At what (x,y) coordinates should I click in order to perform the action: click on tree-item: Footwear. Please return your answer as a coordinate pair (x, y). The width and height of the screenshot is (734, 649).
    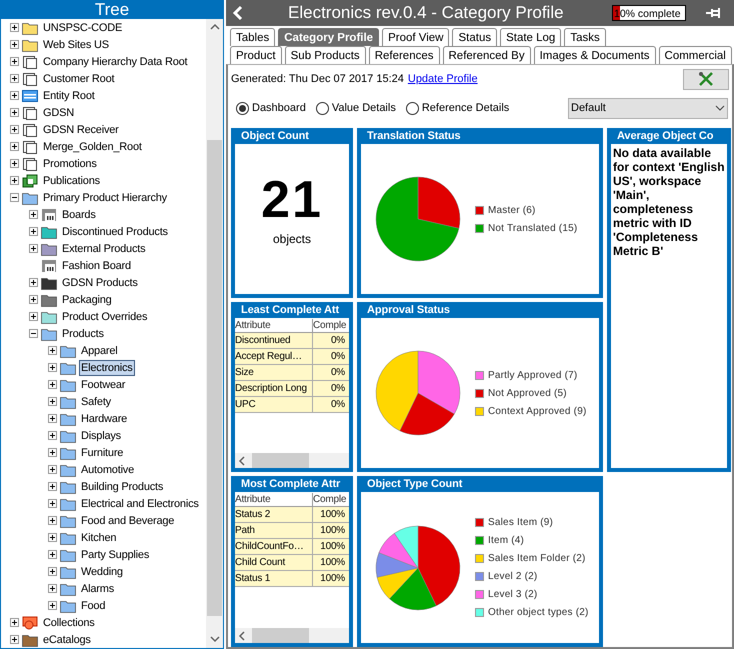
    Looking at the image, I should click on (103, 384).